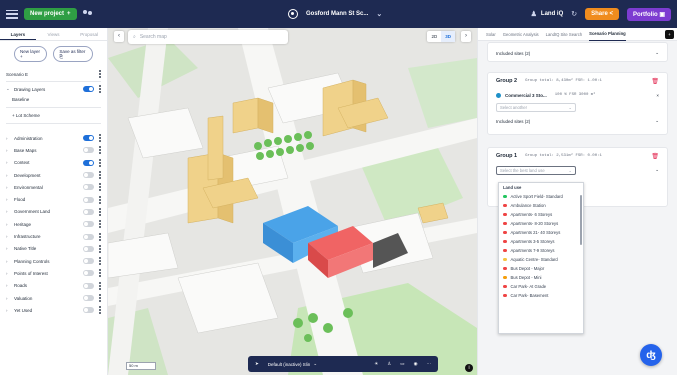 The height and width of the screenshot is (375, 677). I want to click on chat-help-button: ʤ, so click(651, 355).